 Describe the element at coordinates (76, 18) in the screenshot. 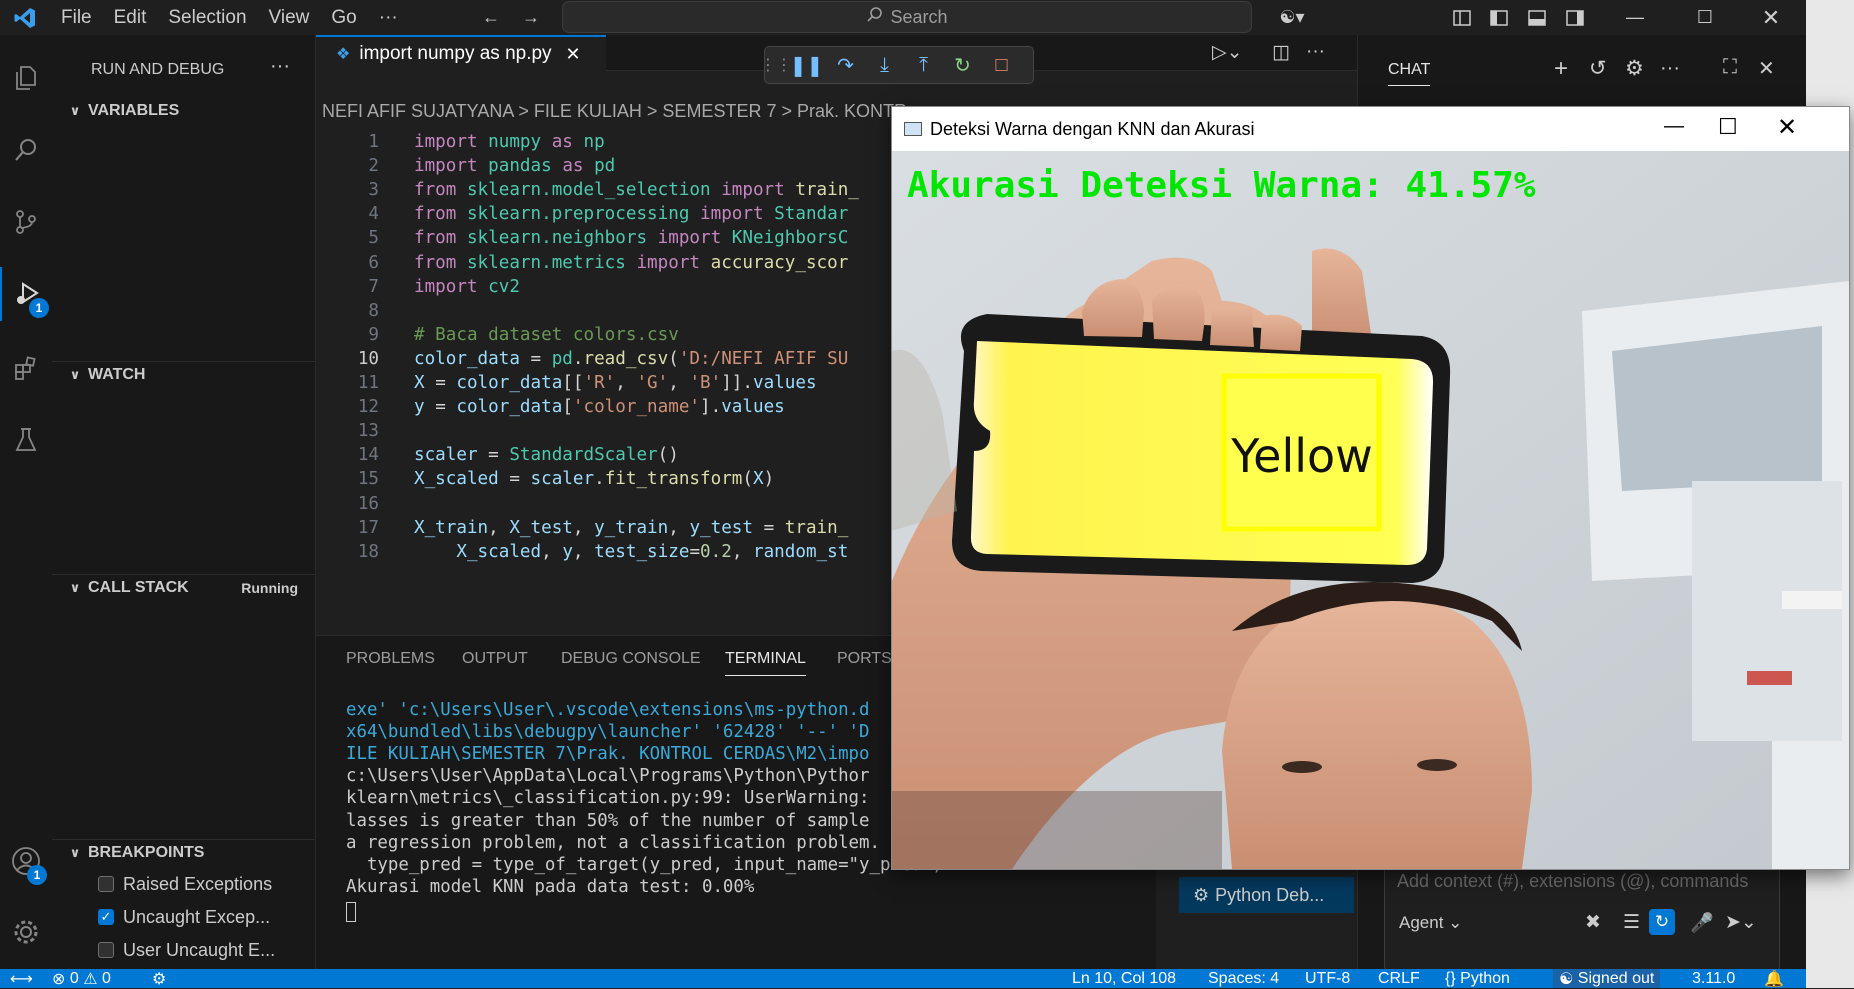

I see `menu-file: File` at that location.